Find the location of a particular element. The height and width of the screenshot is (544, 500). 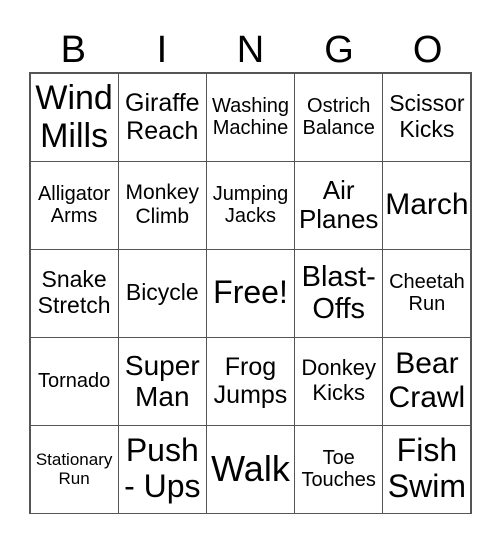

bingo-cell: Donkey Kicks is located at coordinates (339, 381).